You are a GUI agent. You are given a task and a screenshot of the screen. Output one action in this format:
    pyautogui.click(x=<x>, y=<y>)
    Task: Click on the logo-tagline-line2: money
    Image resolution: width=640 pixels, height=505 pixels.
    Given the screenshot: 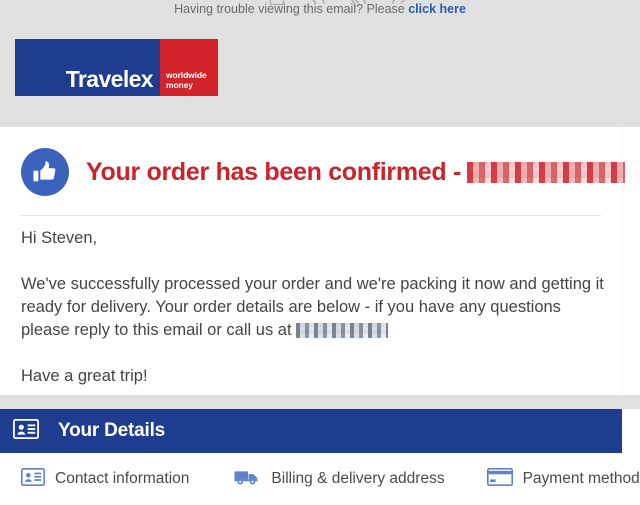 What is the action you would take?
    pyautogui.click(x=179, y=84)
    